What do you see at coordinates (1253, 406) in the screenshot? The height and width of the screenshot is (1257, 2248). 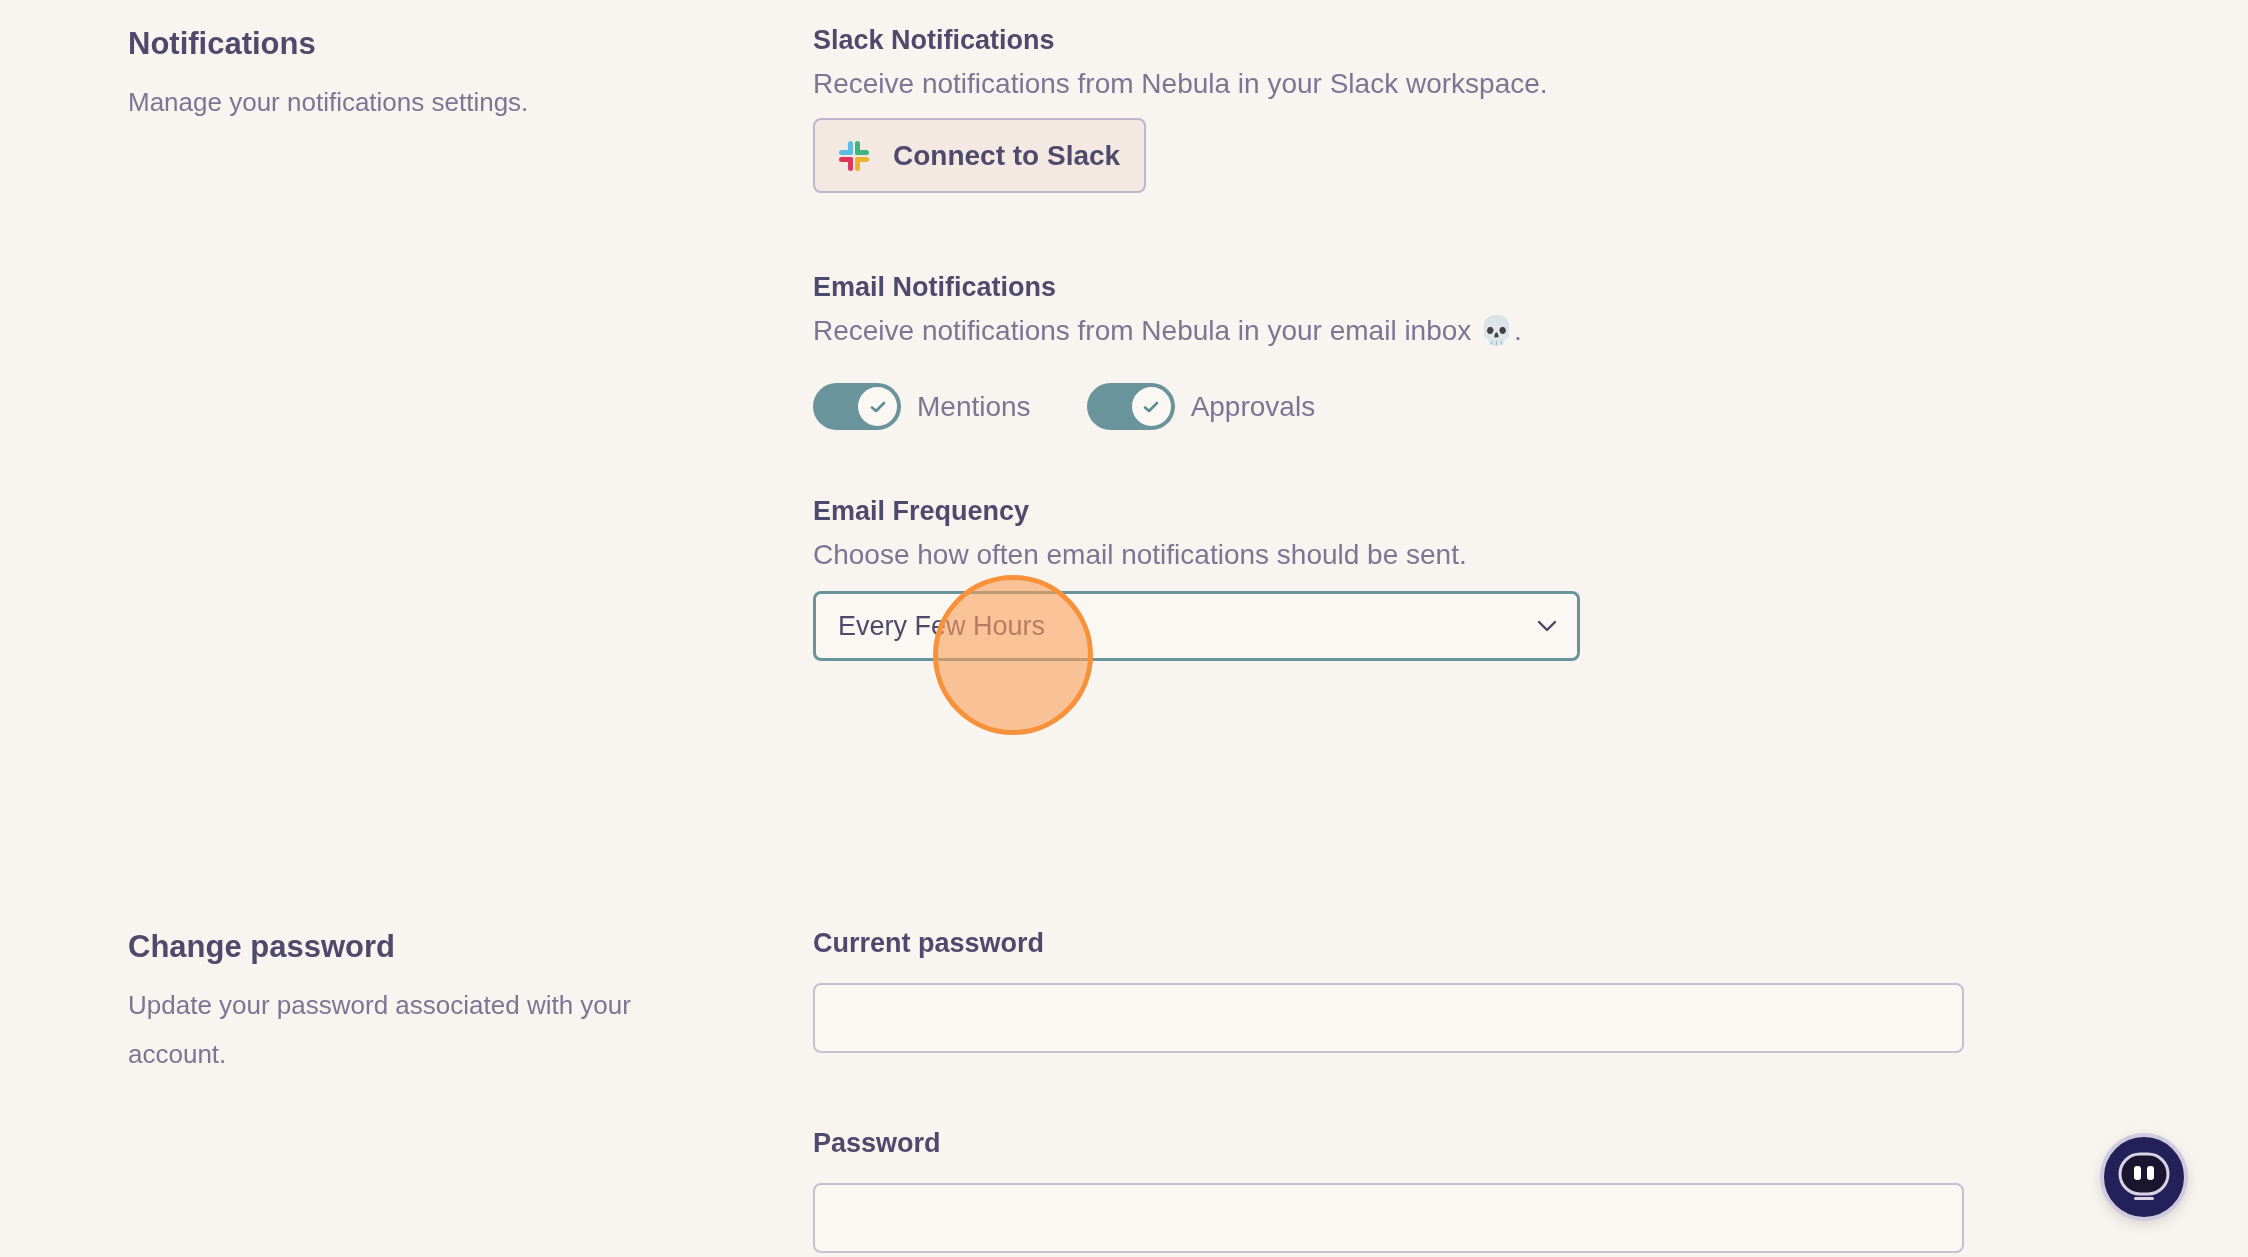 I see `toggle-label: Approvals` at bounding box center [1253, 406].